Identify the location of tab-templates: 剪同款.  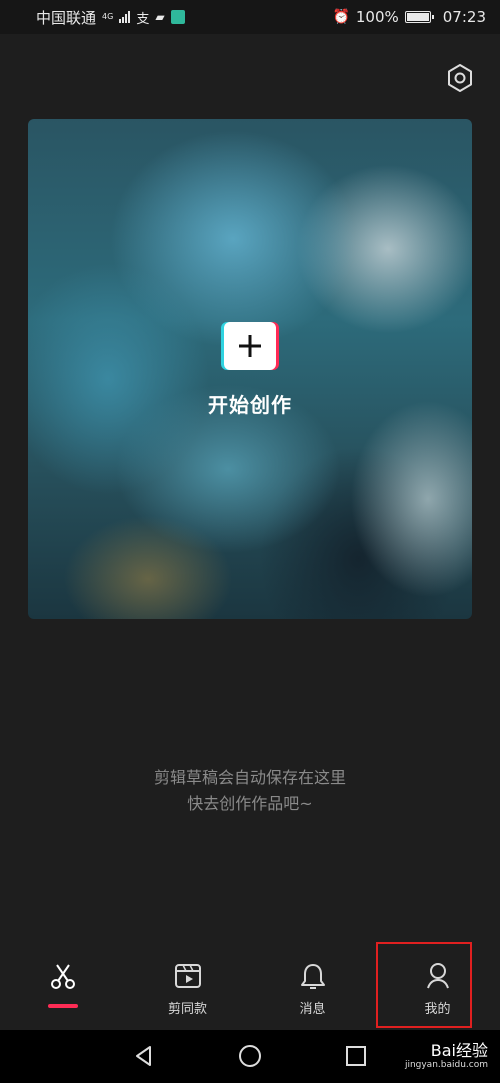
(187, 987).